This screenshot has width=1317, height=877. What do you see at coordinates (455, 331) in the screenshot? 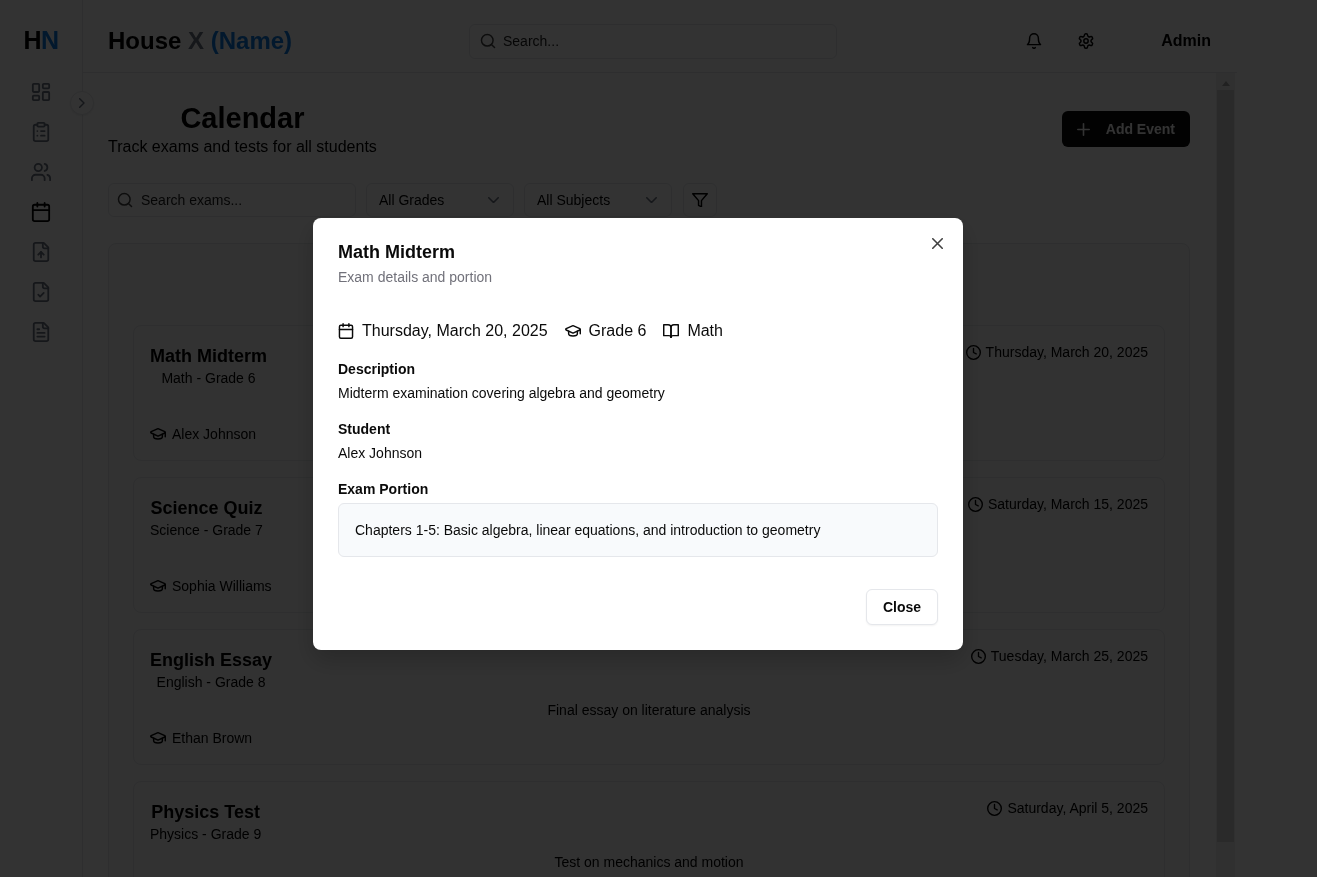
I see `exam-date: Thursday, March 20, 2025` at bounding box center [455, 331].